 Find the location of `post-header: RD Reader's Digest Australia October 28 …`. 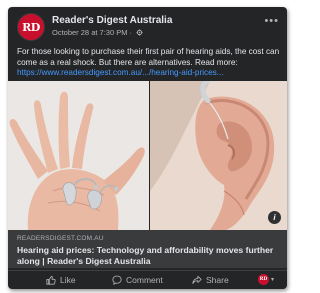

post-header: RD Reader's Digest Australia October 28 … is located at coordinates (147, 26).